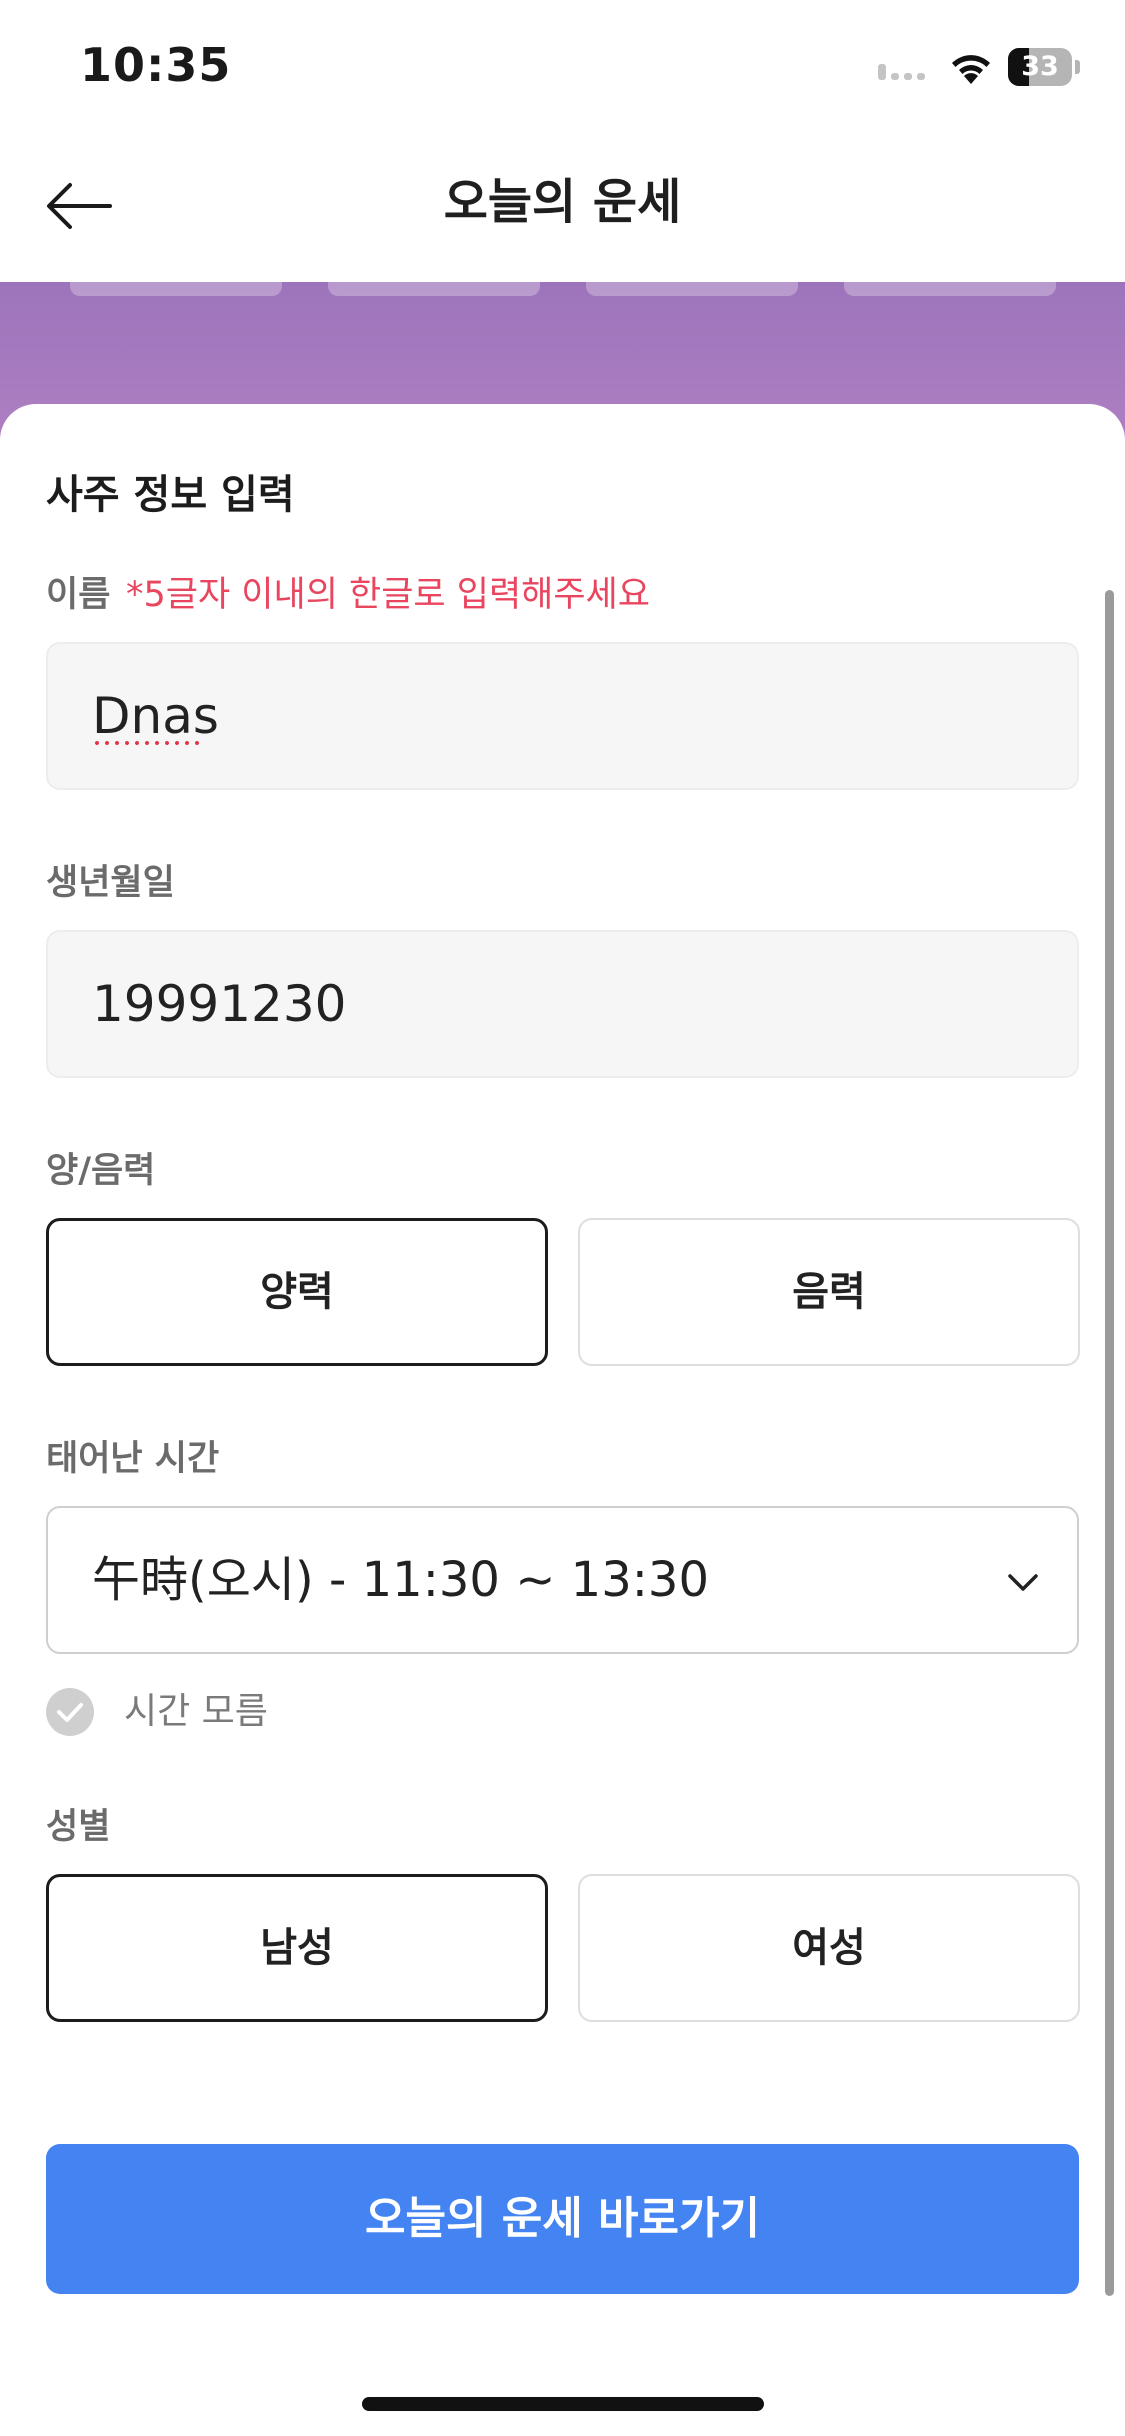  I want to click on check-circle-icon, so click(70, 1712).